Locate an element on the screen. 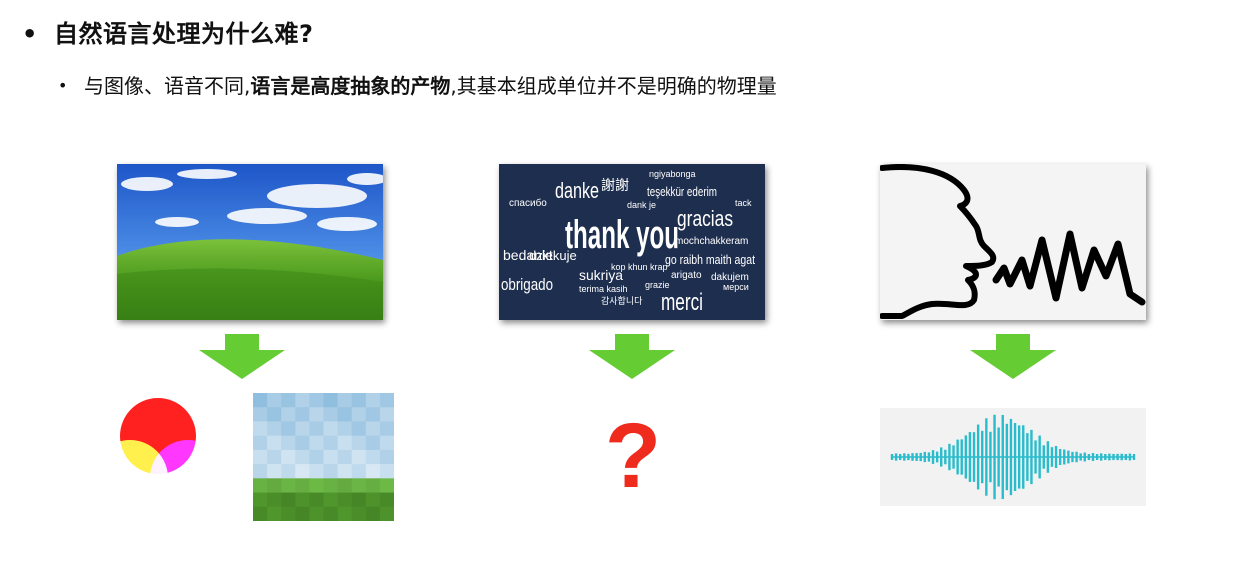  word-cloud-word: mochchakkeram is located at coordinates (711, 241).